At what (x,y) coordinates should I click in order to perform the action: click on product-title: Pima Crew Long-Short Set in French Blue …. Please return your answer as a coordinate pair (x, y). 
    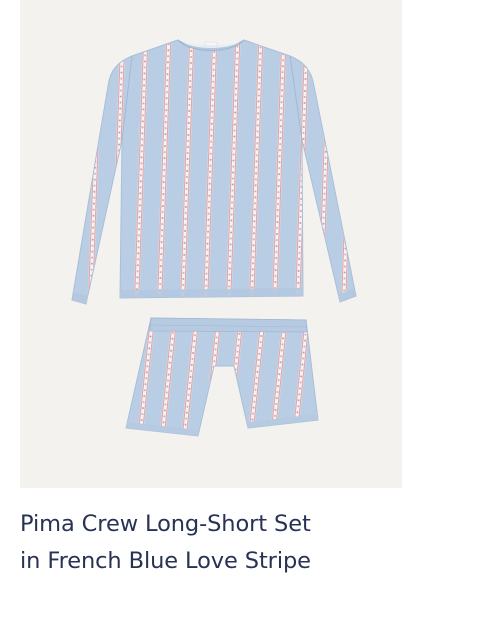
    Looking at the image, I should click on (240, 543).